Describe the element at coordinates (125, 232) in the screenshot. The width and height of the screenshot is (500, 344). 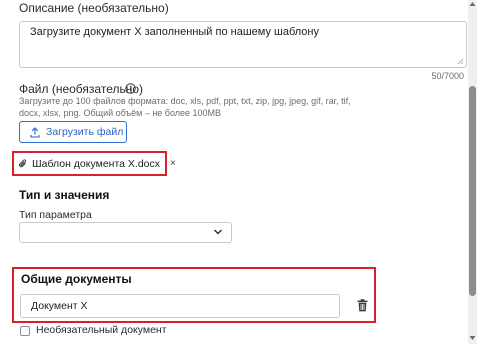
I see `param-type-select` at that location.